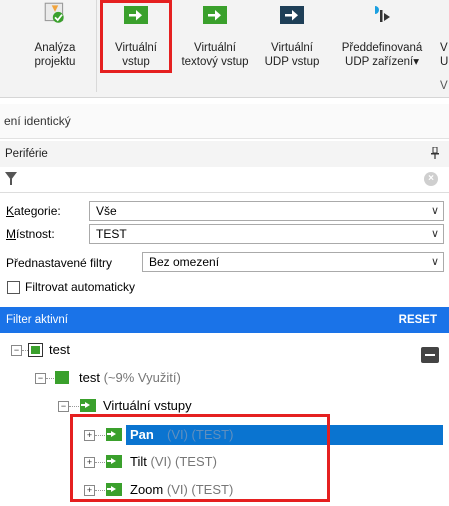 The image size is (449, 506). What do you see at coordinates (382, 14) in the screenshot?
I see `predefined-udp-icon` at bounding box center [382, 14].